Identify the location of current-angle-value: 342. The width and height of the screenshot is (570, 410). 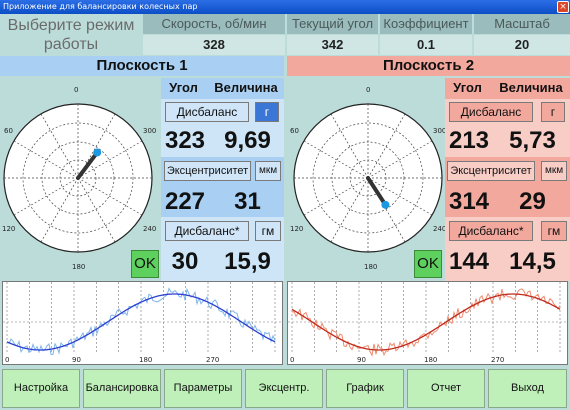
(332, 45).